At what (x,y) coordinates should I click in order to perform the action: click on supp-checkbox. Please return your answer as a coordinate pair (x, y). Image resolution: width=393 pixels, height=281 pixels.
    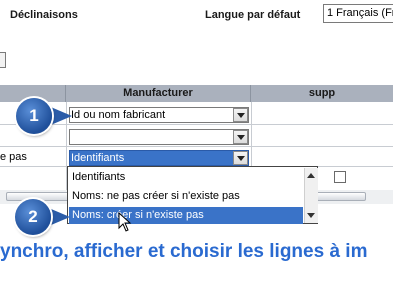
    Looking at the image, I should click on (340, 177).